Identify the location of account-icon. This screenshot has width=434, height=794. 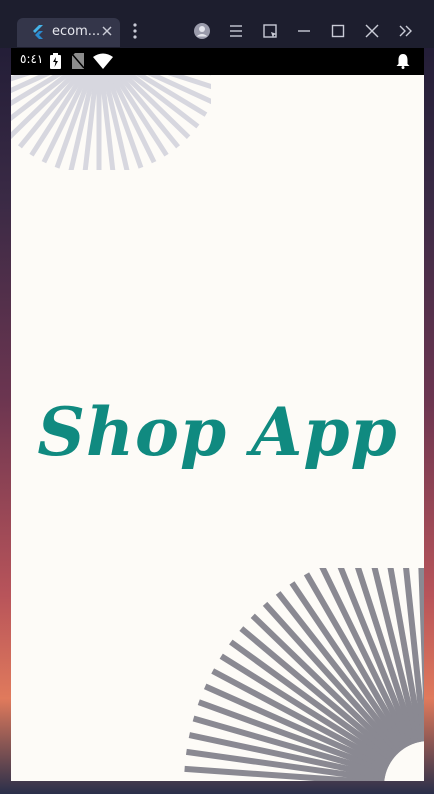
(202, 31).